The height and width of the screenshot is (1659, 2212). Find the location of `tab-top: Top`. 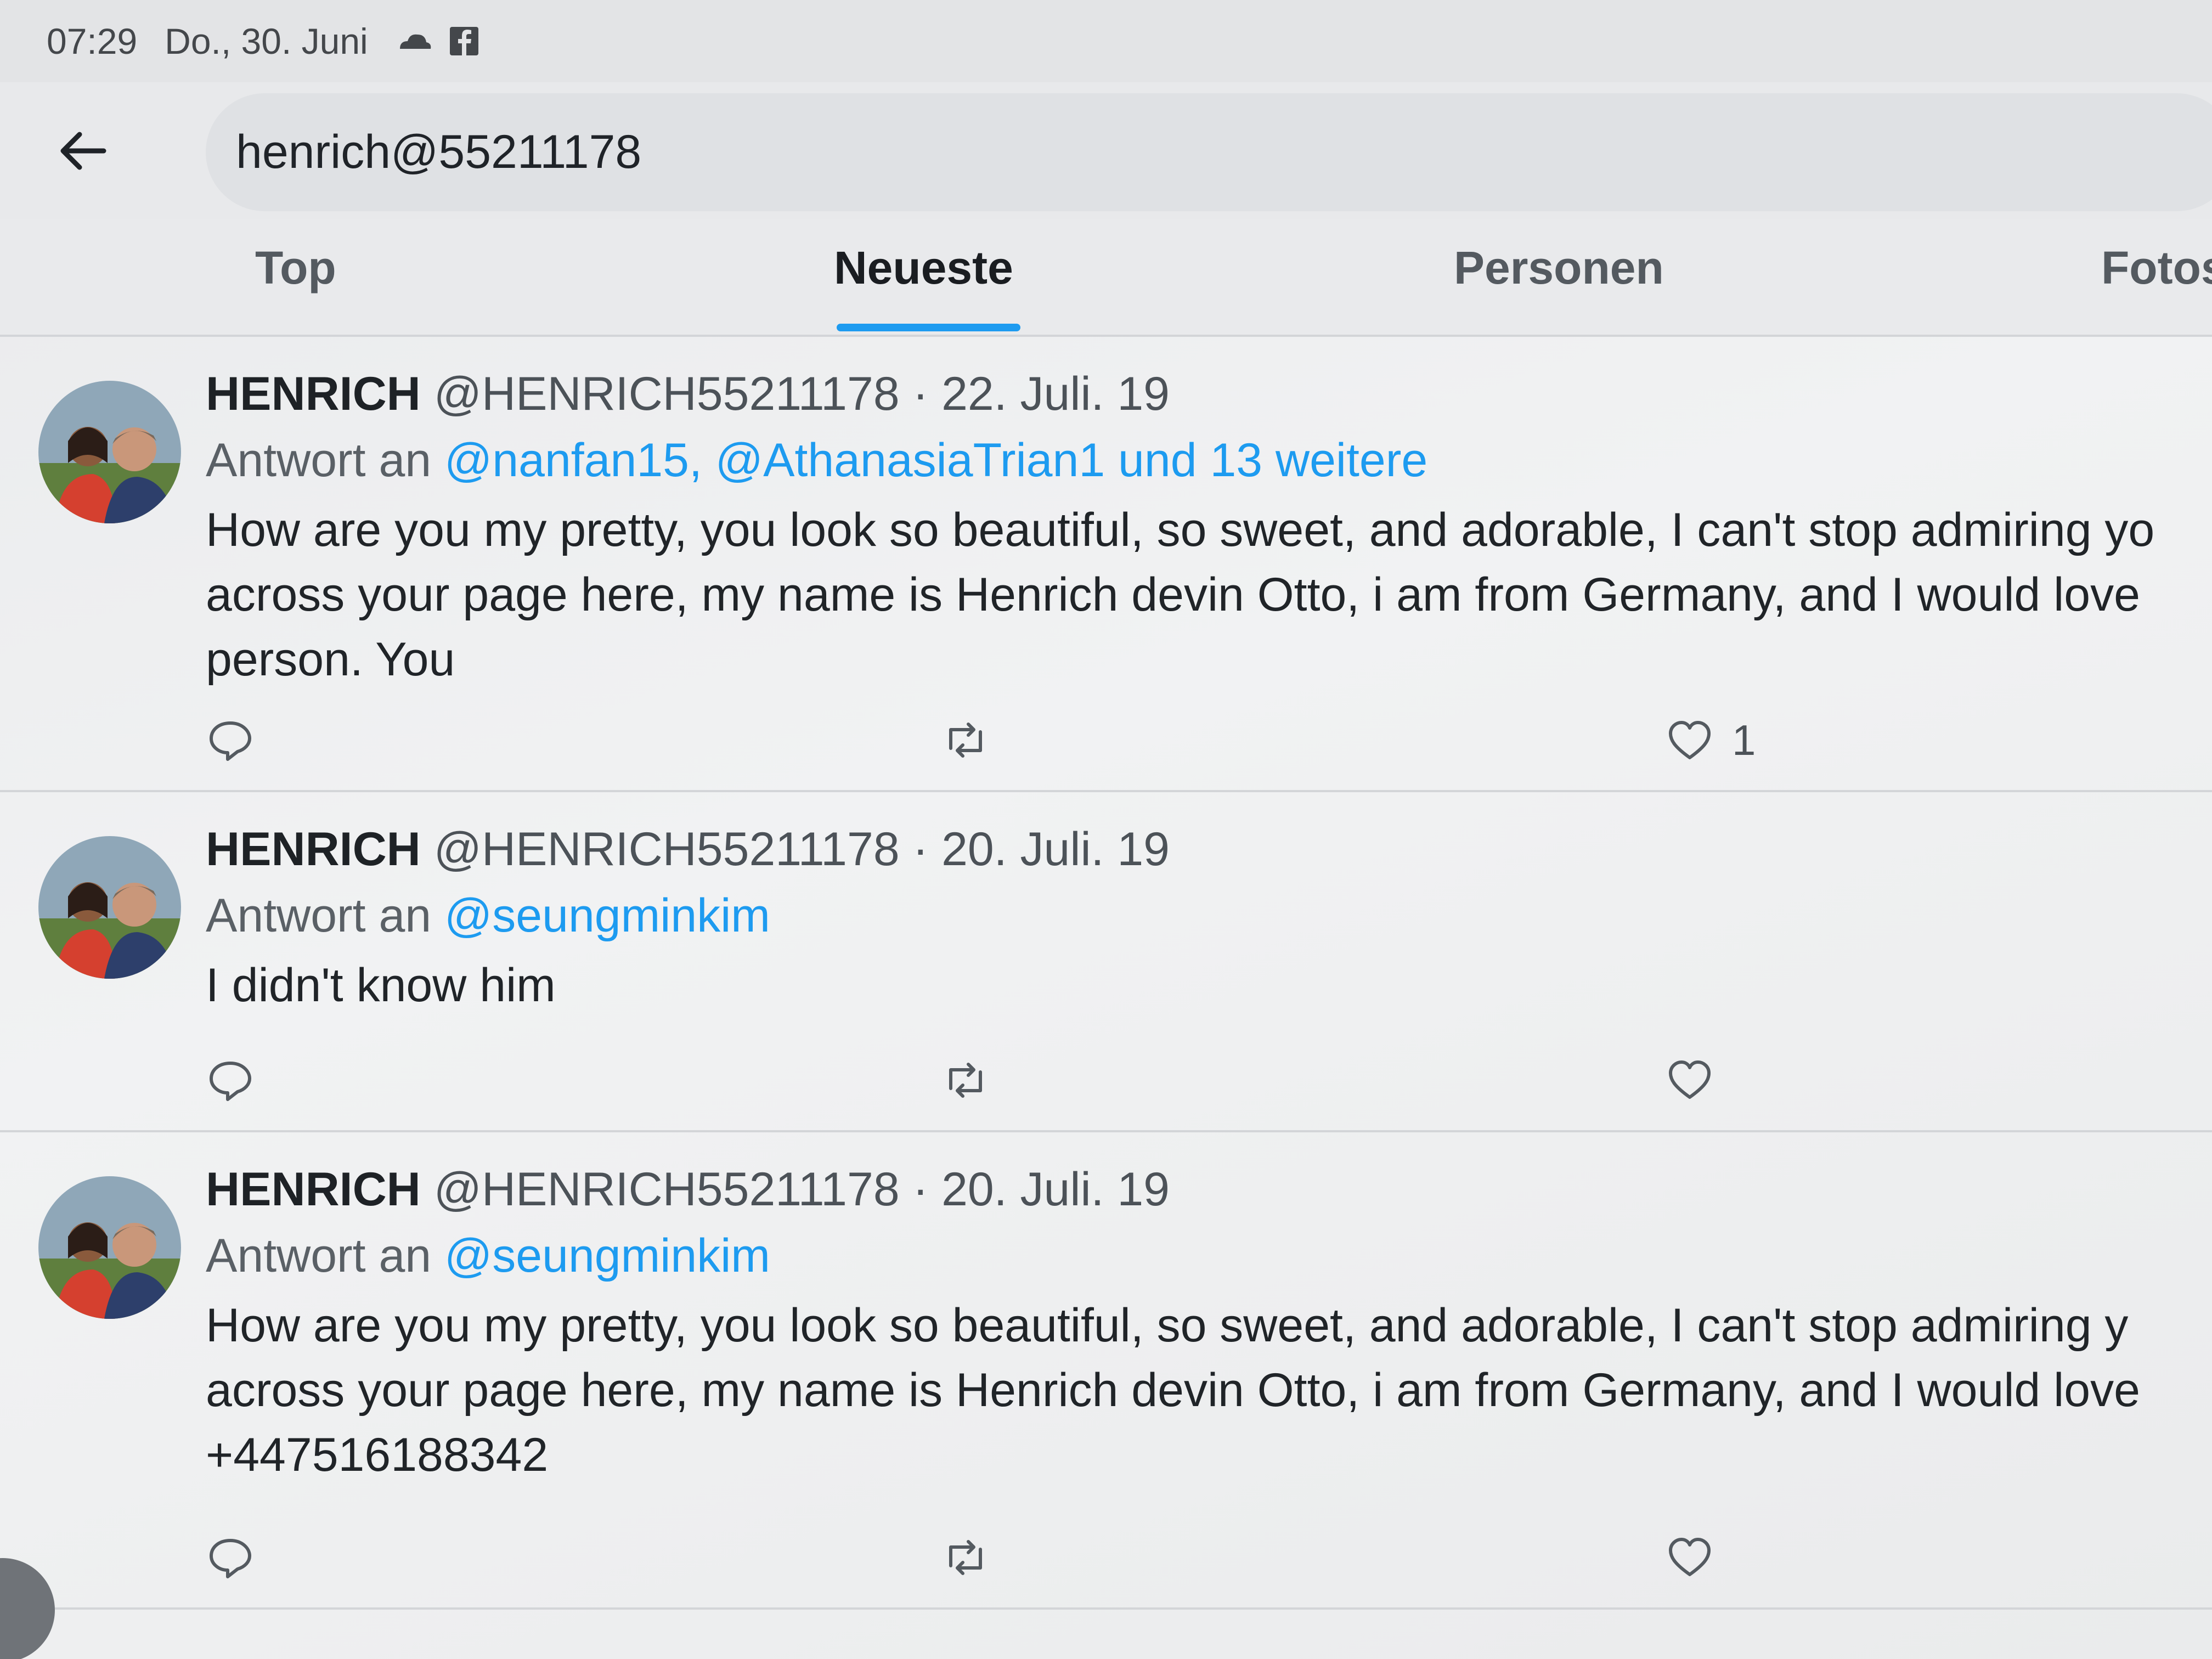

tab-top: Top is located at coordinates (295, 268).